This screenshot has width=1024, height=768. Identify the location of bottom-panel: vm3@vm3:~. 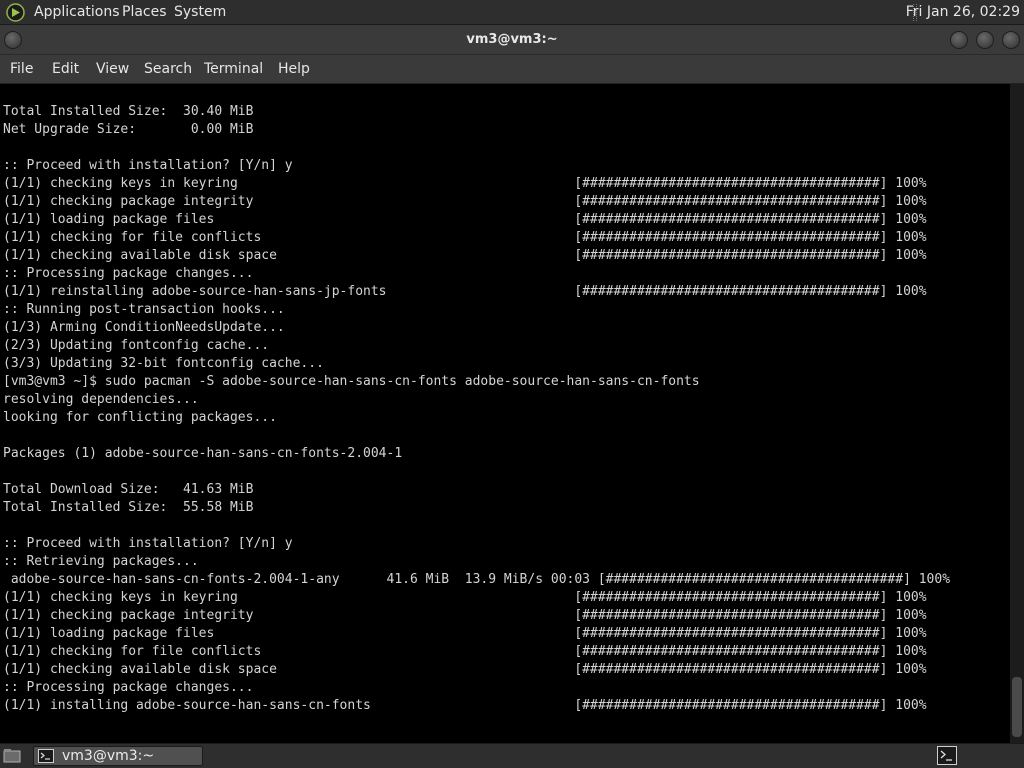
(512, 755).